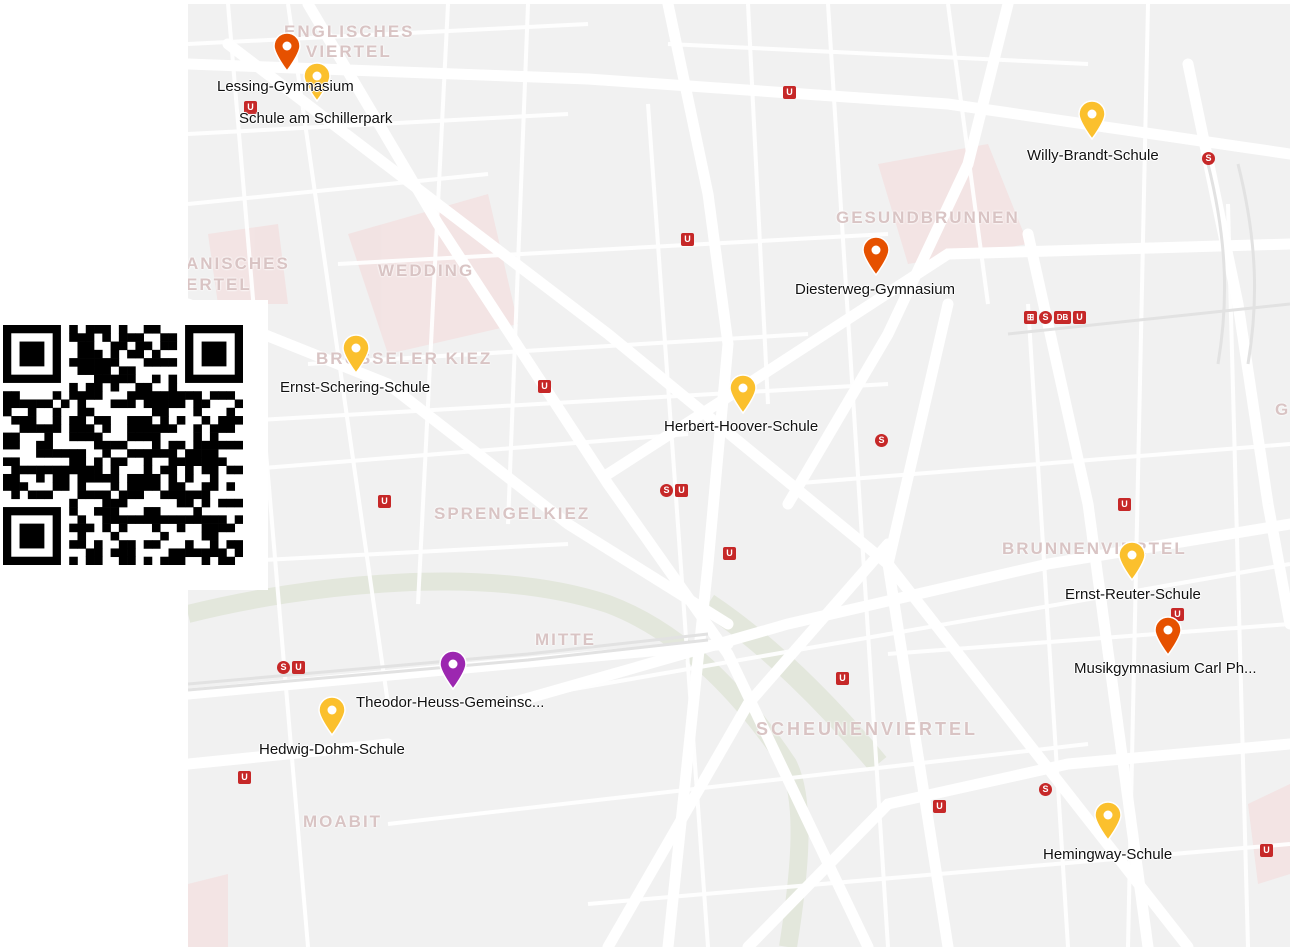 The image size is (1292, 947). Describe the element at coordinates (426, 270) in the screenshot. I see `district-label: WEDDING` at that location.